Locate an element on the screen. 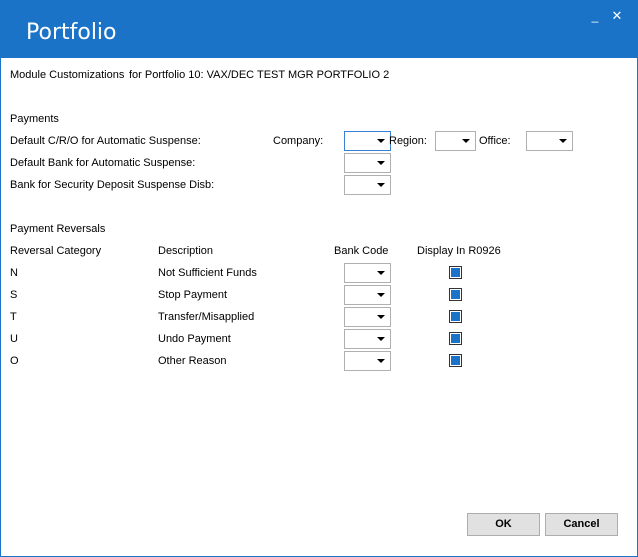  close-icon: ✕ is located at coordinates (617, 16).